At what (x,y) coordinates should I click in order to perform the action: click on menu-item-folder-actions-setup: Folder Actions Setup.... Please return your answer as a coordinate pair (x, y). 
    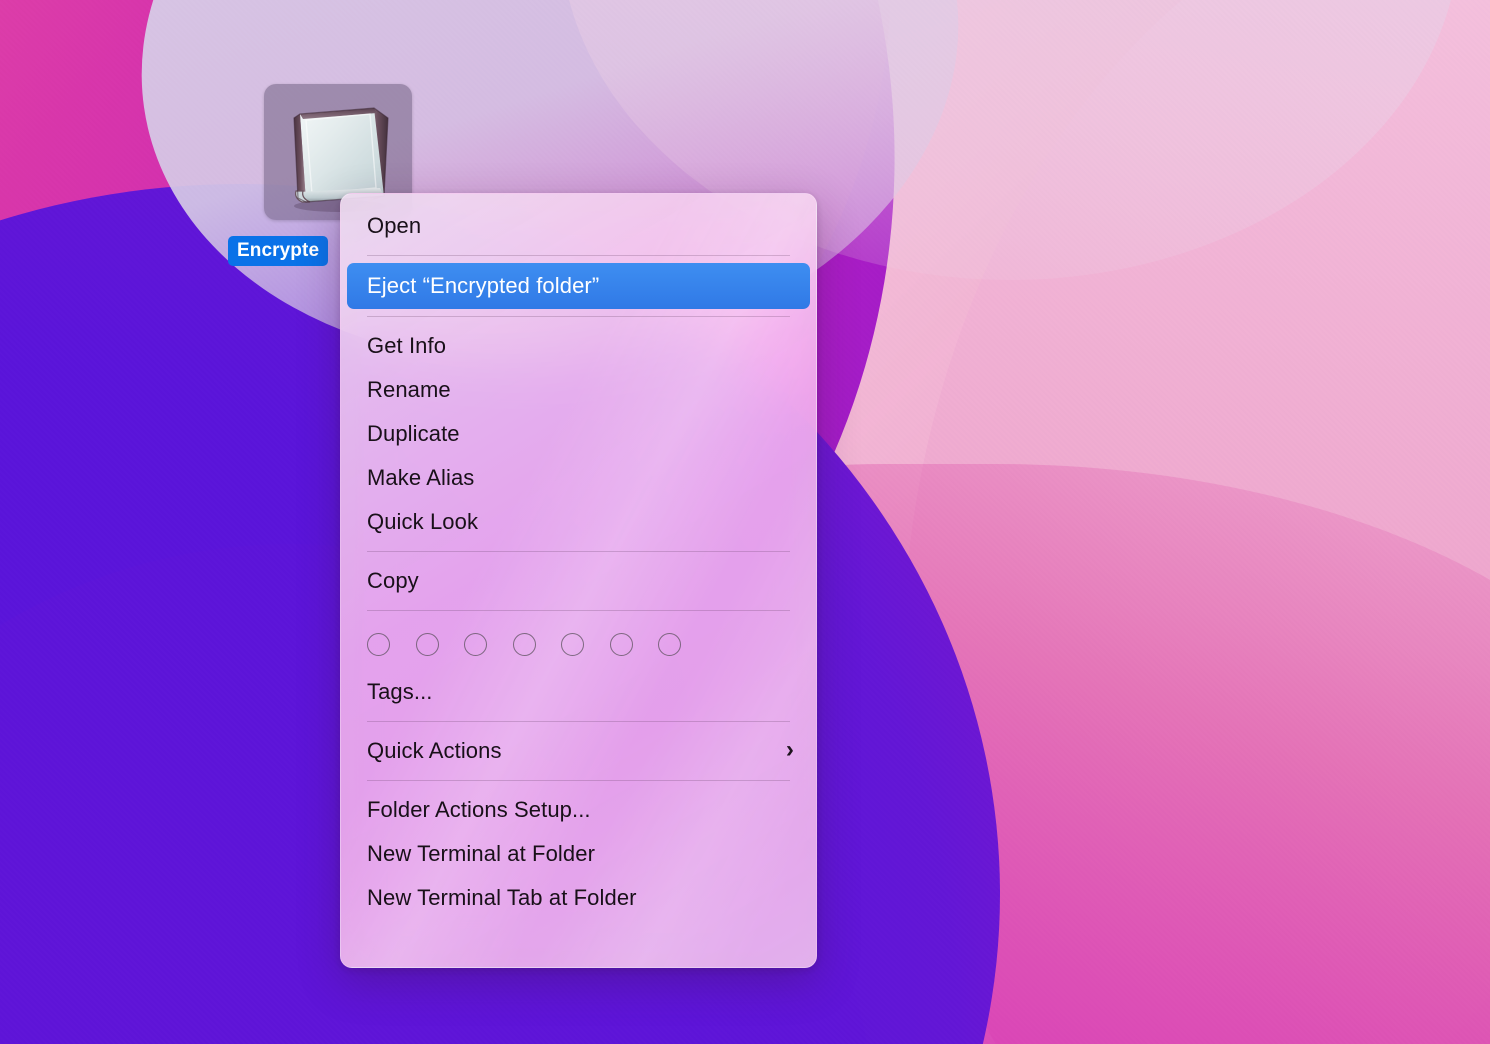
    Looking at the image, I should click on (578, 810).